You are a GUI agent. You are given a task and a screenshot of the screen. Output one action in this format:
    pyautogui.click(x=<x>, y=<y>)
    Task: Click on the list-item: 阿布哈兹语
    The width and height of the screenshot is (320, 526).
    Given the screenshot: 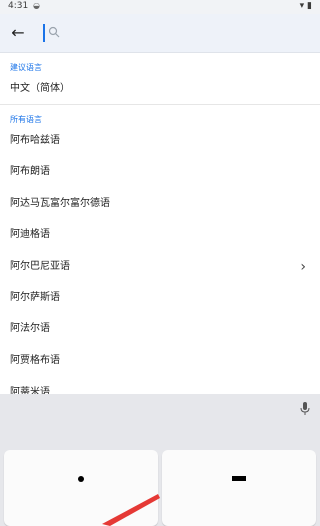 What is the action you would take?
    pyautogui.click(x=160, y=141)
    